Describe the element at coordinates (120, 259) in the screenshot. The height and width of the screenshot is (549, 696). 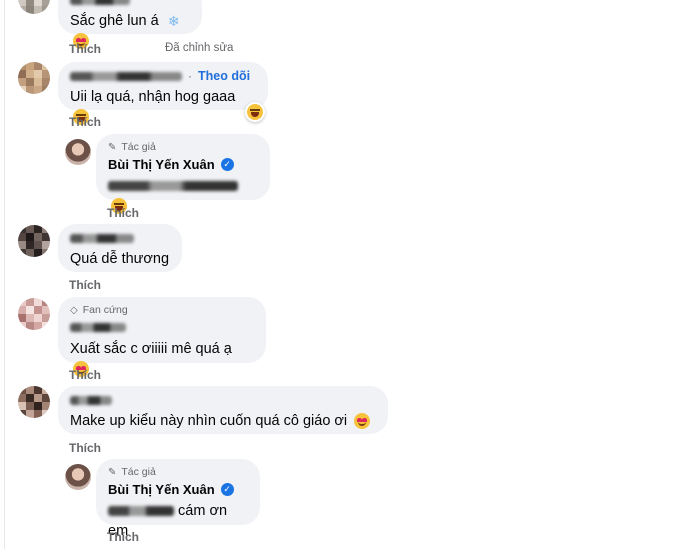
I see `comment-text: Quá dễ thương` at that location.